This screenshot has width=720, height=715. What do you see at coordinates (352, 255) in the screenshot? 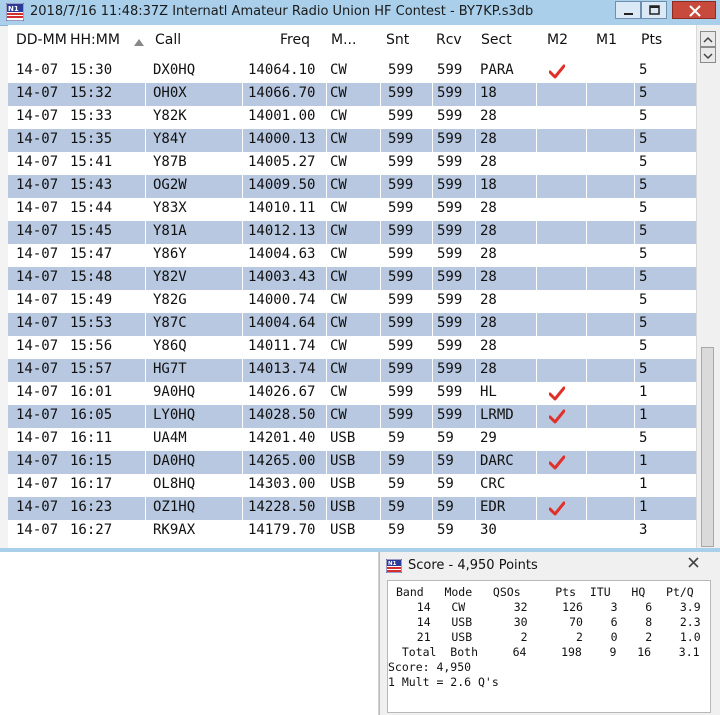
I see `table-row: 14-07 15:47 Y86Y 14004.63 CW 599 599 28 5` at bounding box center [352, 255].